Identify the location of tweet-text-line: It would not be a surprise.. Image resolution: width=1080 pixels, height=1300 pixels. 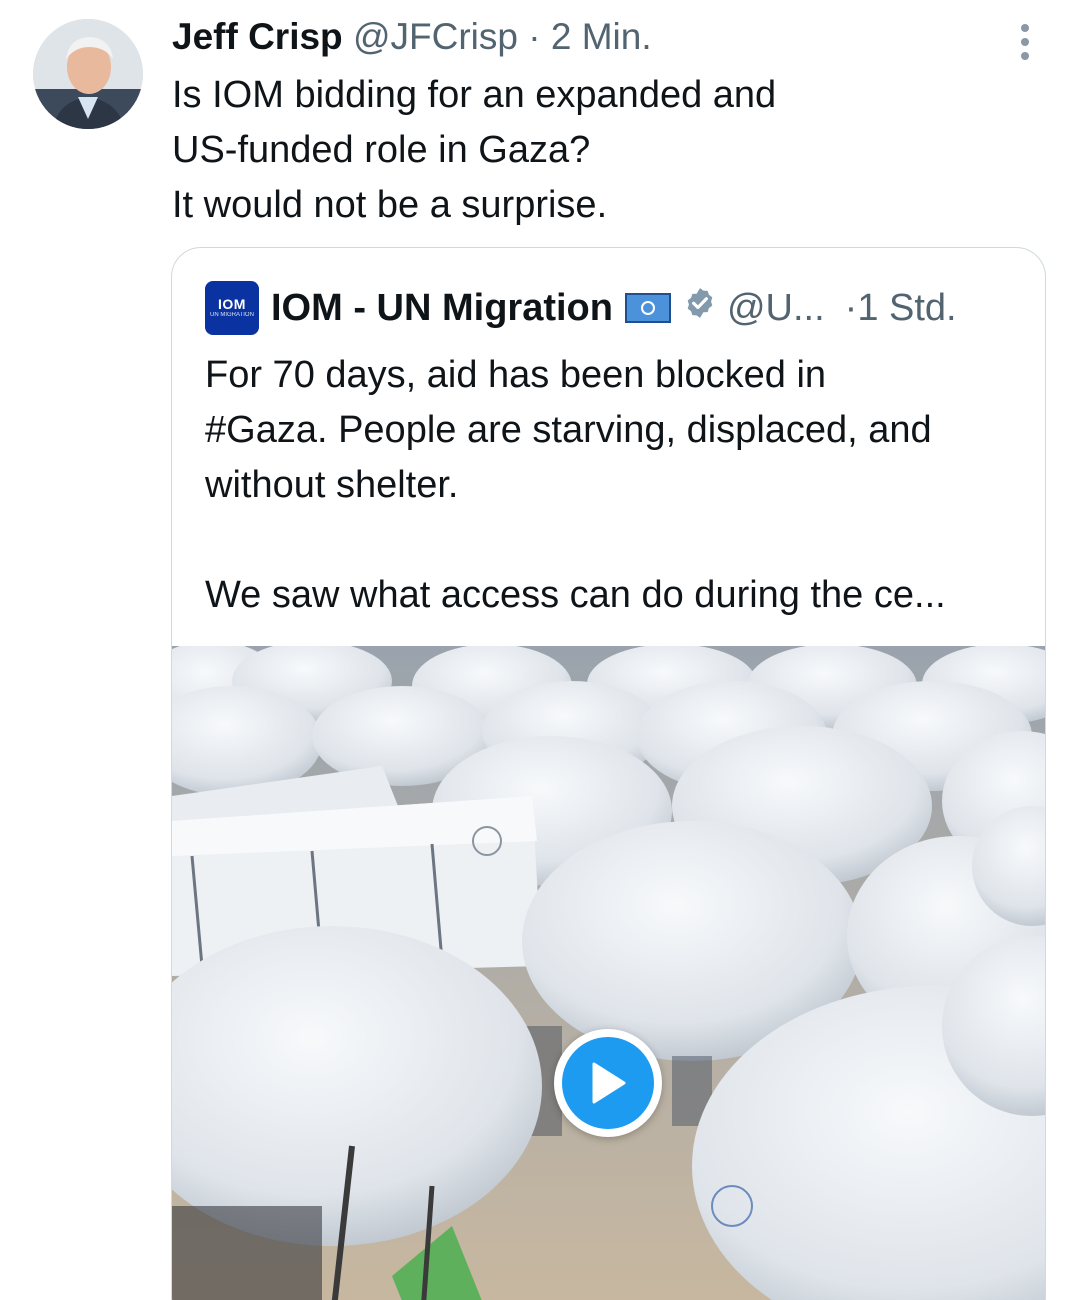
(390, 205).